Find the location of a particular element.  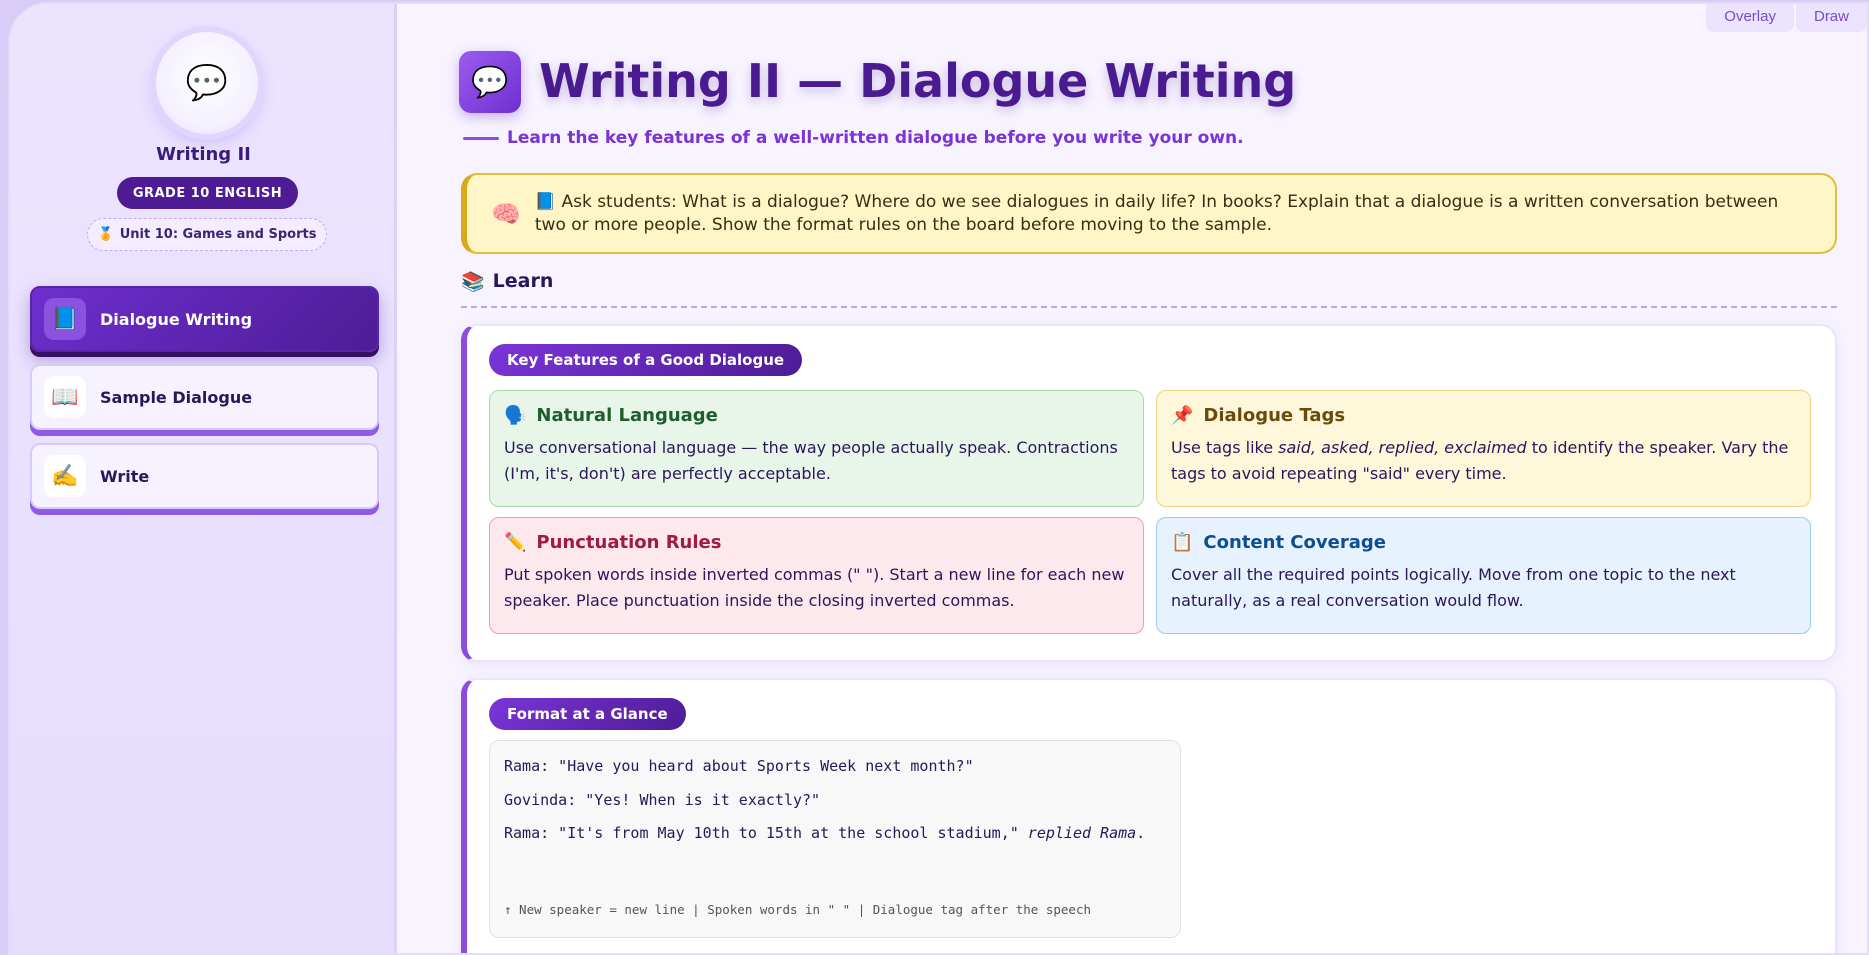

writing-hand-icon: ✍️ is located at coordinates (65, 476).